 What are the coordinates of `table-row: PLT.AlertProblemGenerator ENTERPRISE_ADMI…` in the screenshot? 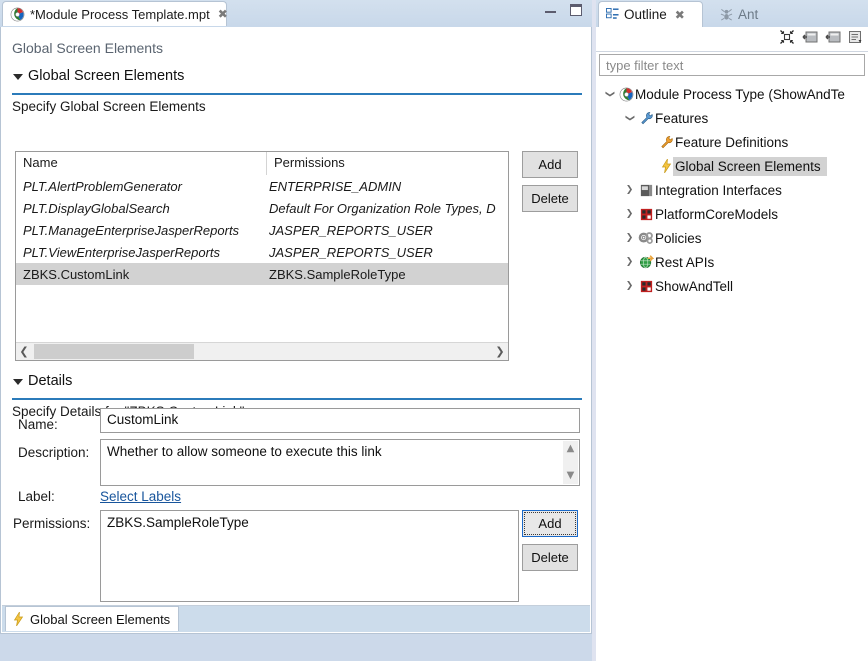 It's located at (262, 186).